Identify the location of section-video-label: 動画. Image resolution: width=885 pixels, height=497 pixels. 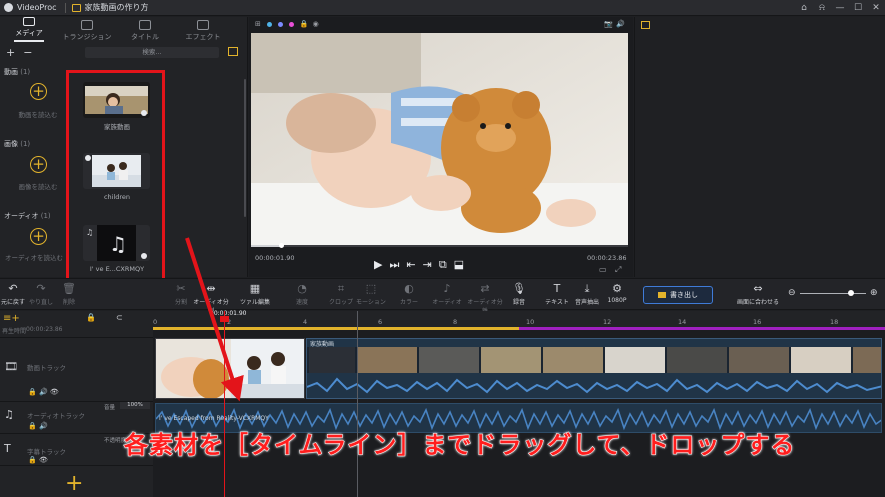
(11, 72).